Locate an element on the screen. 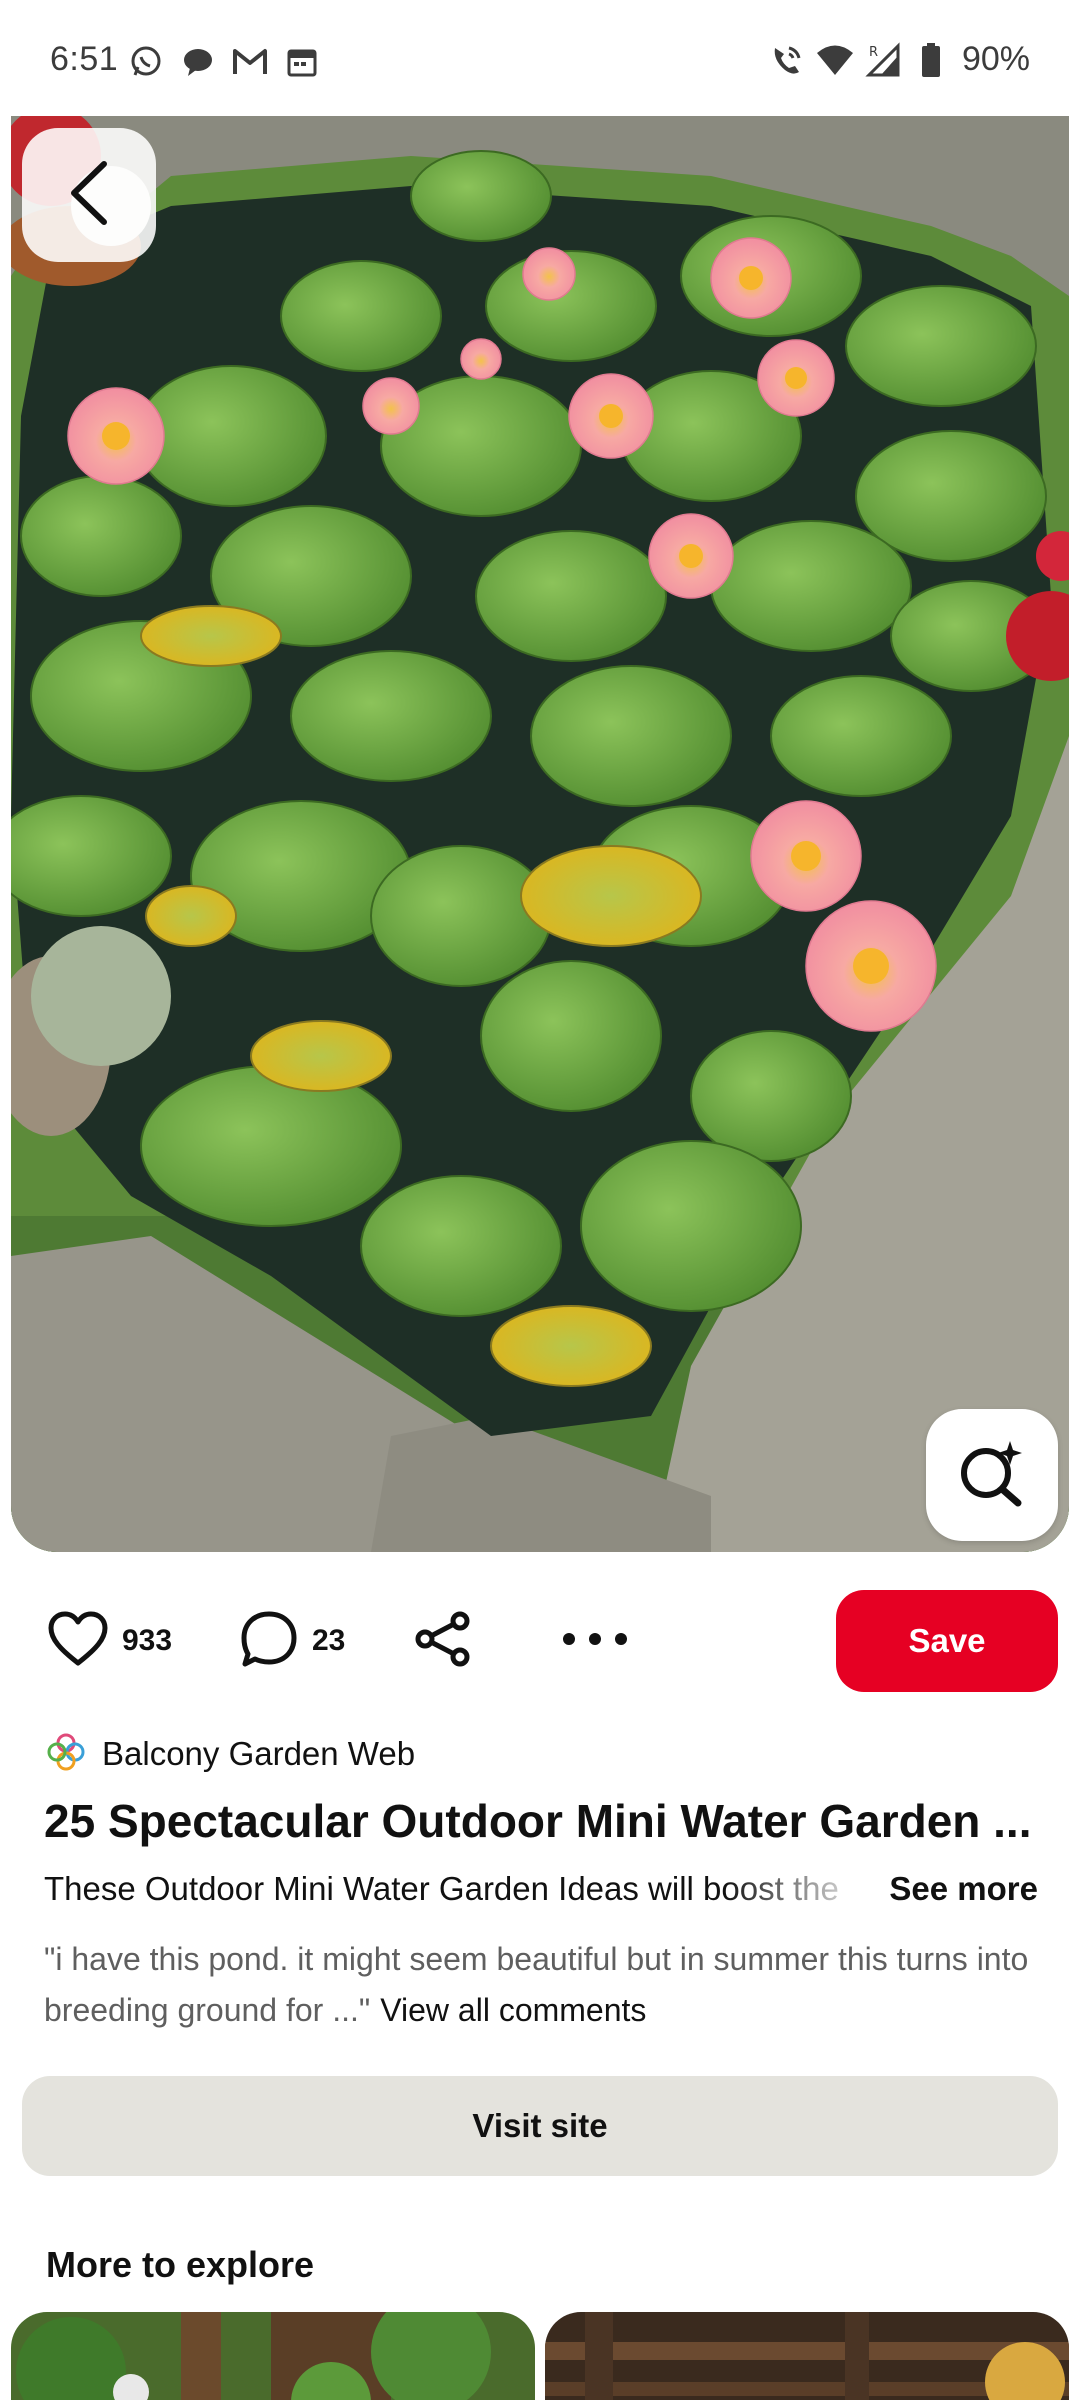  status-time: 6:51 is located at coordinates (84, 59).